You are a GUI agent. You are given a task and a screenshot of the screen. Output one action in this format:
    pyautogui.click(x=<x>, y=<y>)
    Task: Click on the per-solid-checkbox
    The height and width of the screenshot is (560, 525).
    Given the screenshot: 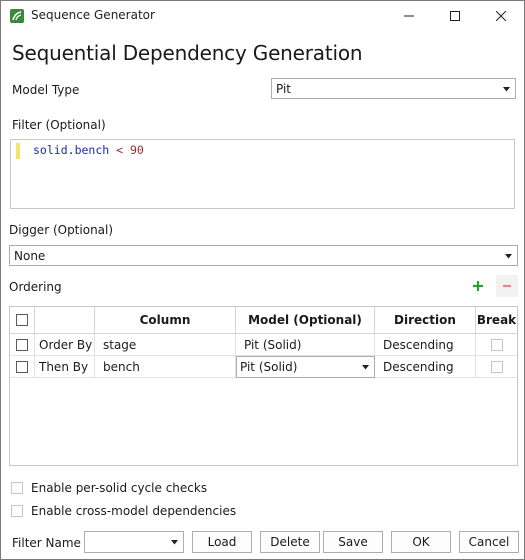 What is the action you would take?
    pyautogui.click(x=17, y=488)
    